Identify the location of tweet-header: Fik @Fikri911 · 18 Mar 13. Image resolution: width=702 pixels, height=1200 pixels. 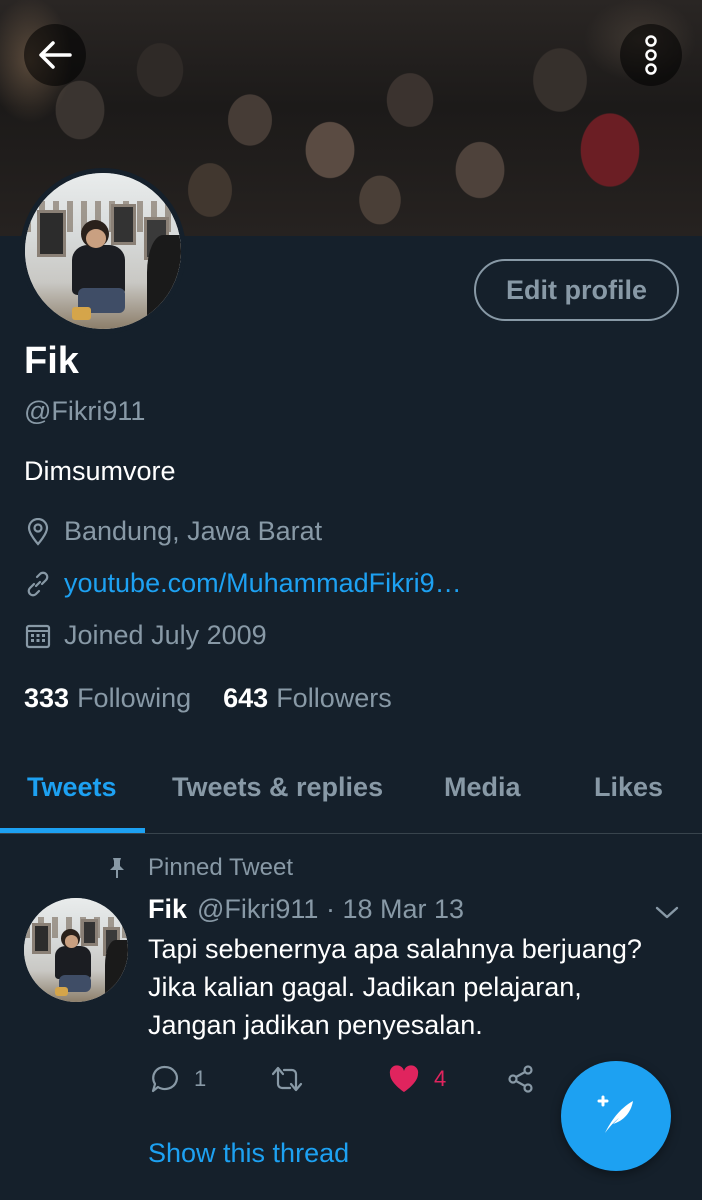
(306, 909).